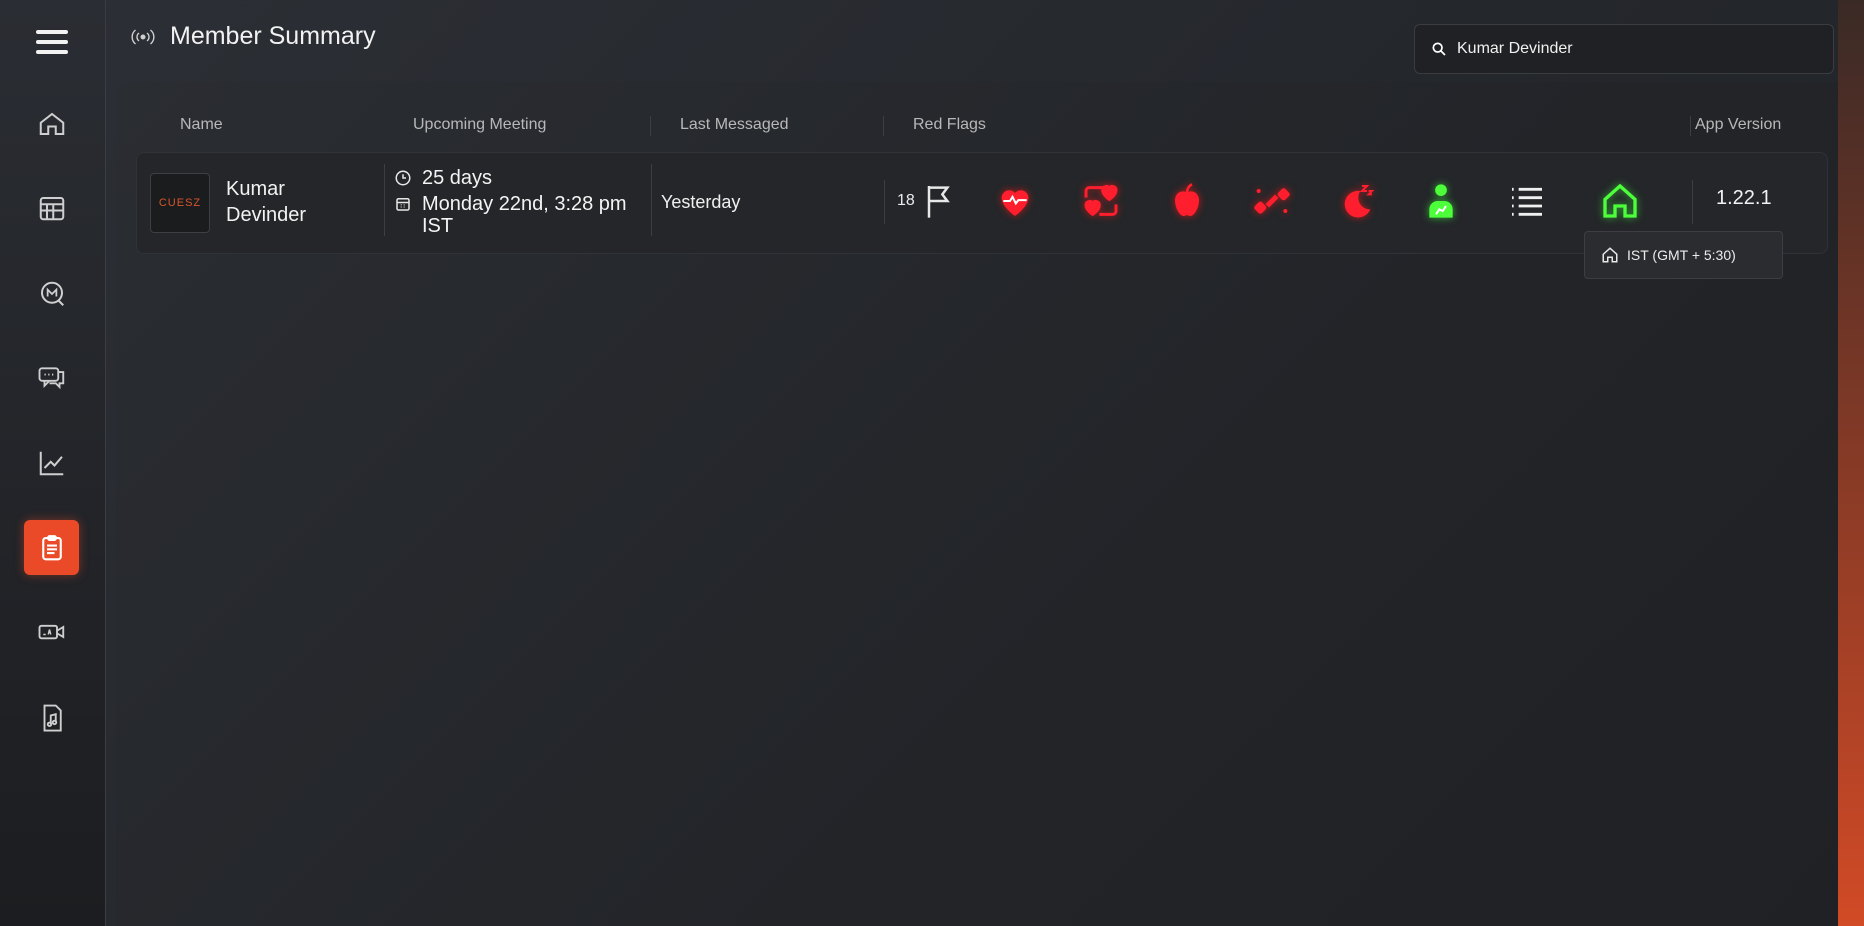 The image size is (1864, 926). I want to click on sidebar-item-home, so click(51, 123).